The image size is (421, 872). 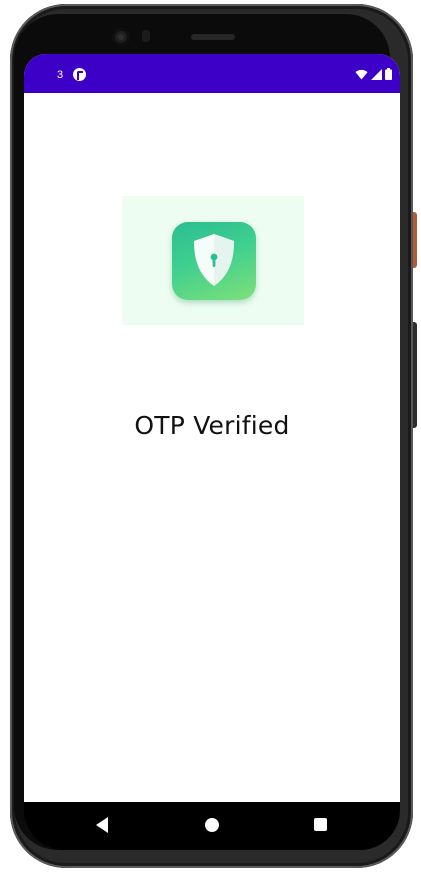 I want to click on battery-icon, so click(x=388, y=74).